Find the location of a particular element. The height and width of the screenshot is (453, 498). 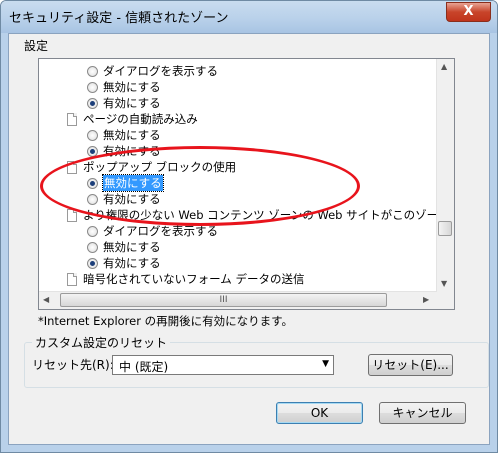

horizontal-scrollbar: ◀ III ▶ is located at coordinates (238, 300).